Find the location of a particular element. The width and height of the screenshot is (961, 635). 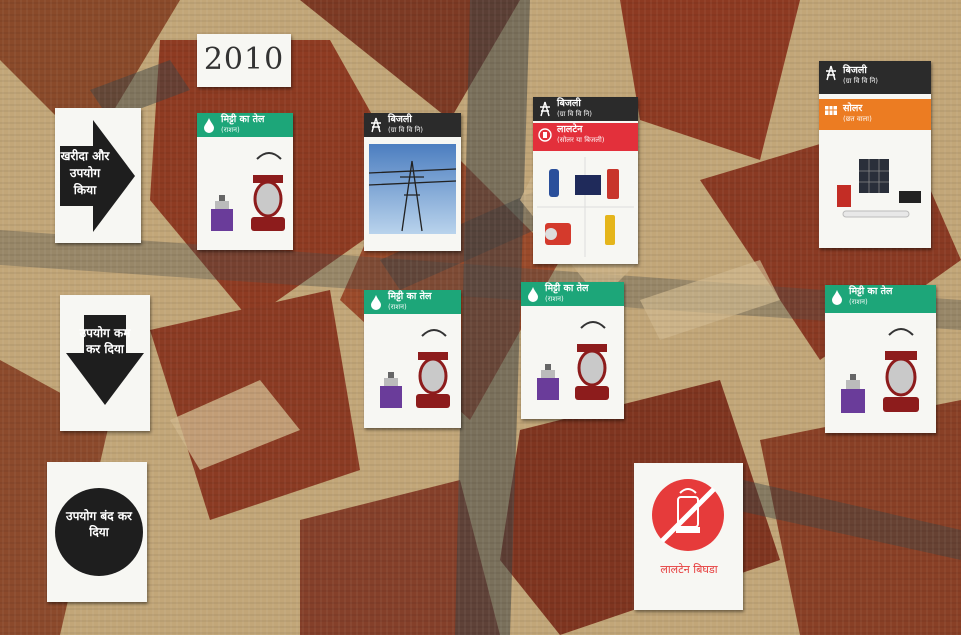

legend-stopped-label: उपयोग बंद कर दिया is located at coordinates (99, 524).